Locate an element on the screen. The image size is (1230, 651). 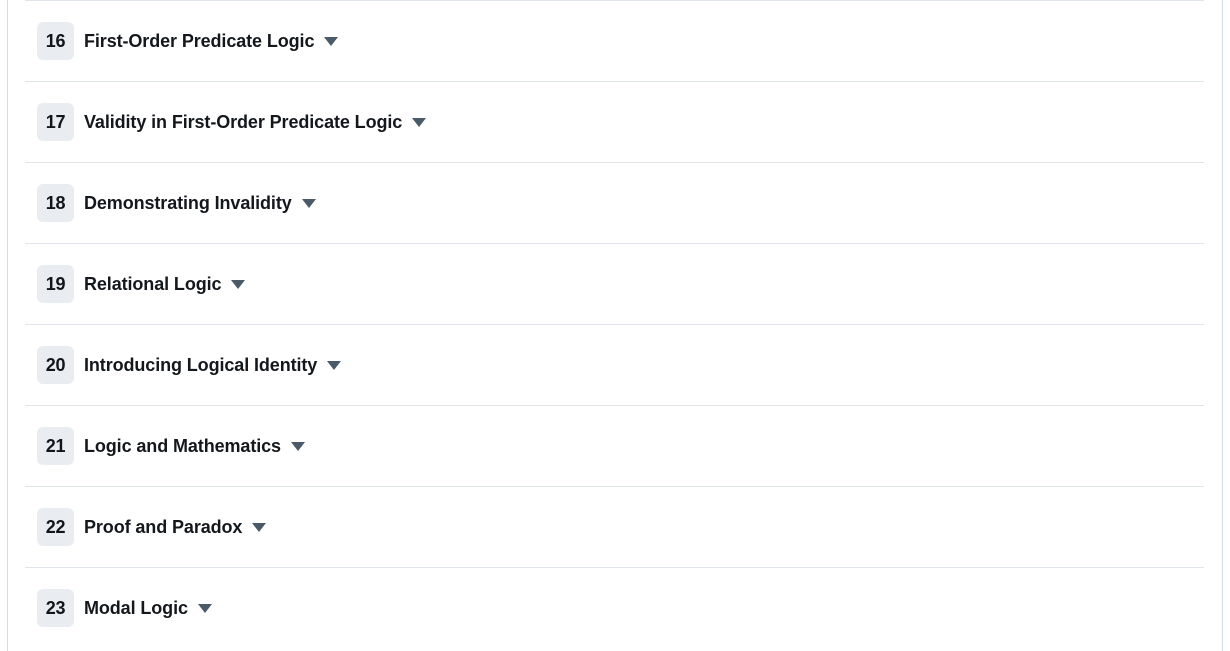
chapter-title: Logic and Mathematics is located at coordinates (182, 445).